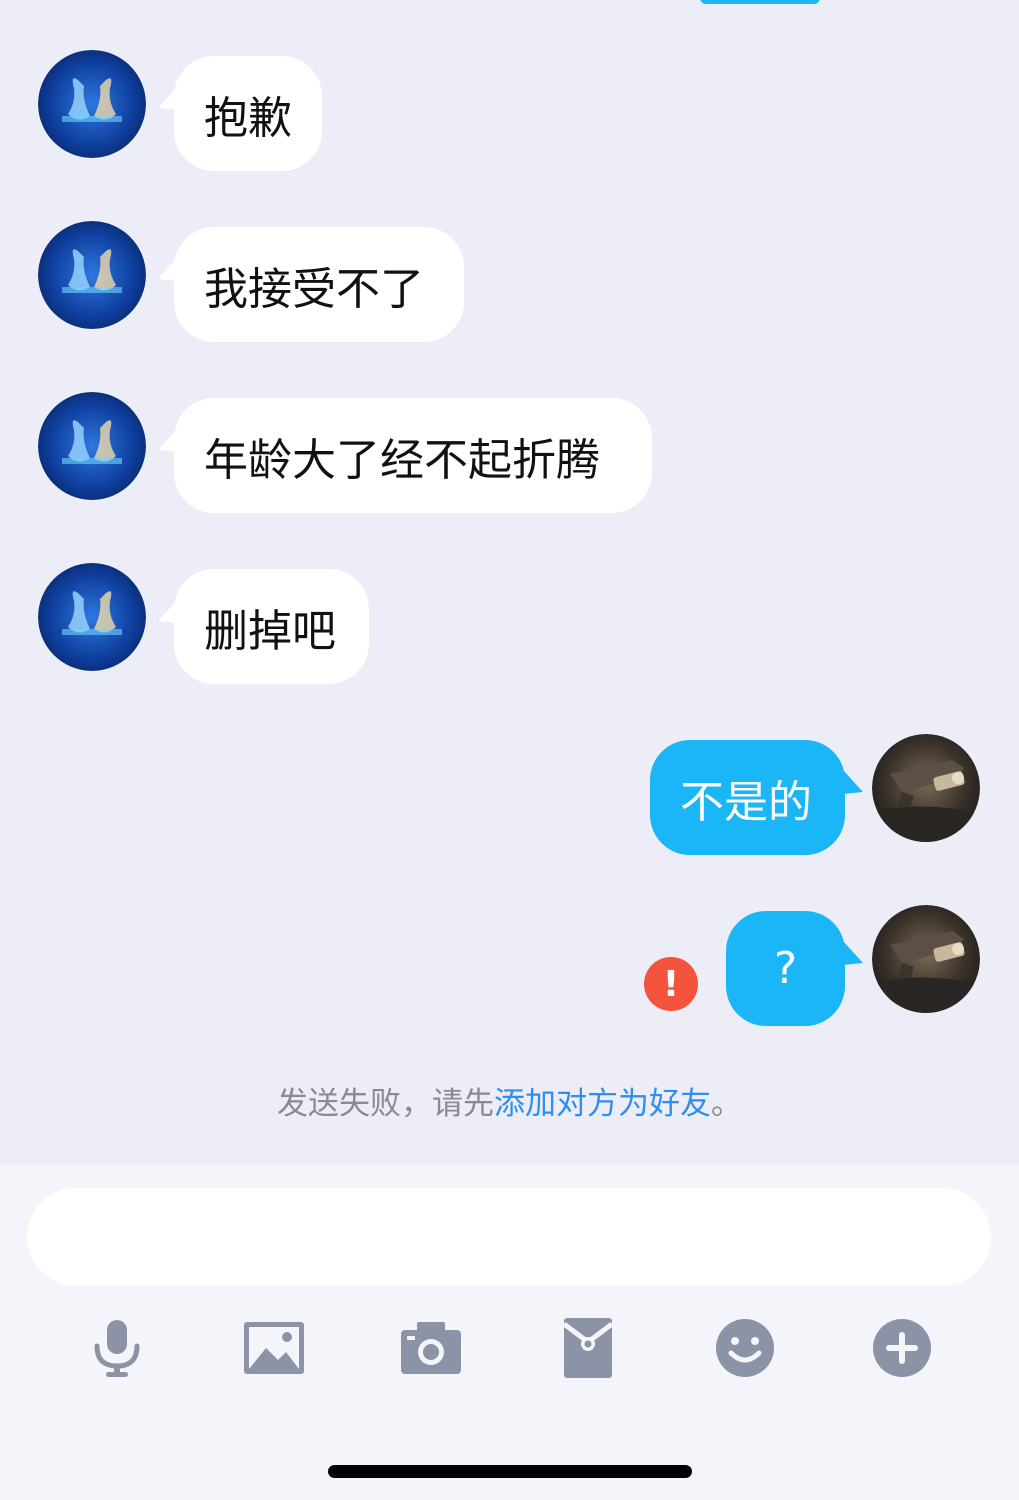 This screenshot has height=1500, width=1019. Describe the element at coordinates (902, 1348) in the screenshot. I see `plus-icon` at that location.